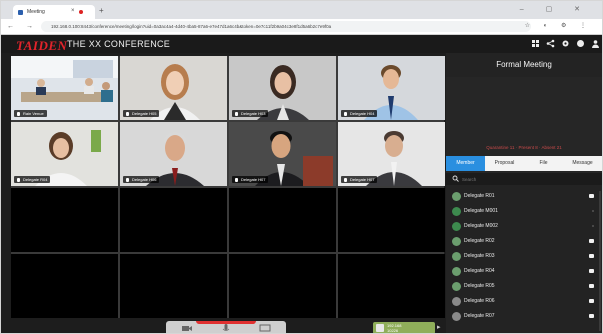 The image size is (603, 334). What do you see at coordinates (64, 88) in the screenshot?
I see `video-tile: Rain Venue` at bounding box center [64, 88].